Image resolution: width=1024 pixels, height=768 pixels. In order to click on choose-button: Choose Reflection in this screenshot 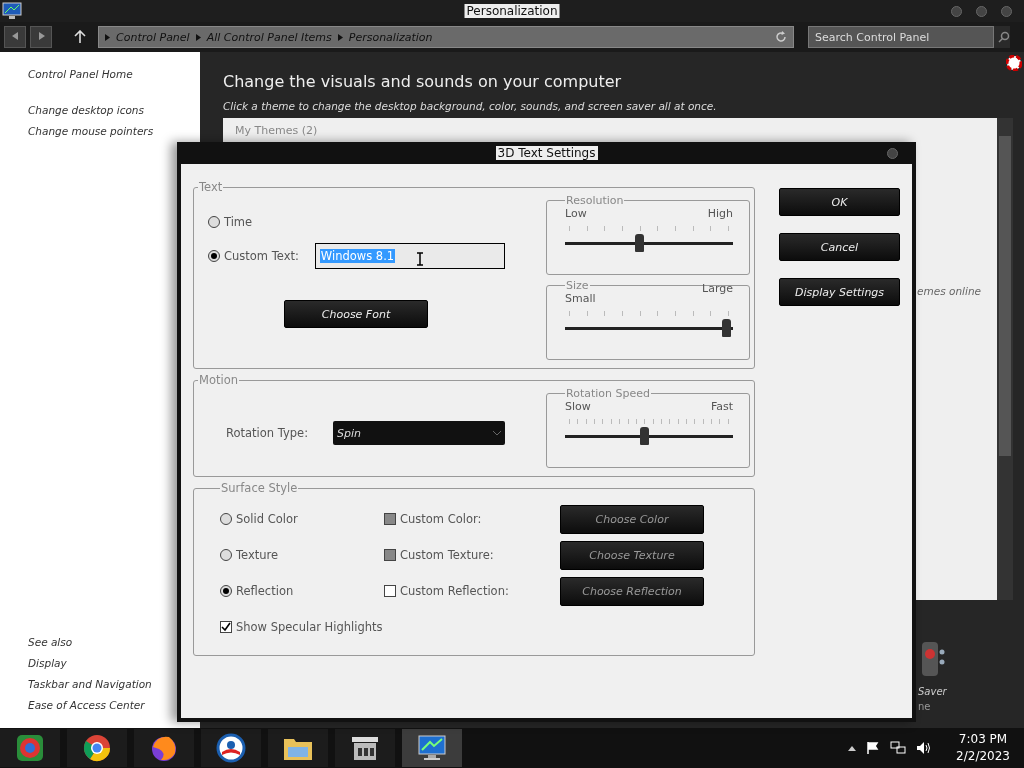, I will do `click(632, 591)`.